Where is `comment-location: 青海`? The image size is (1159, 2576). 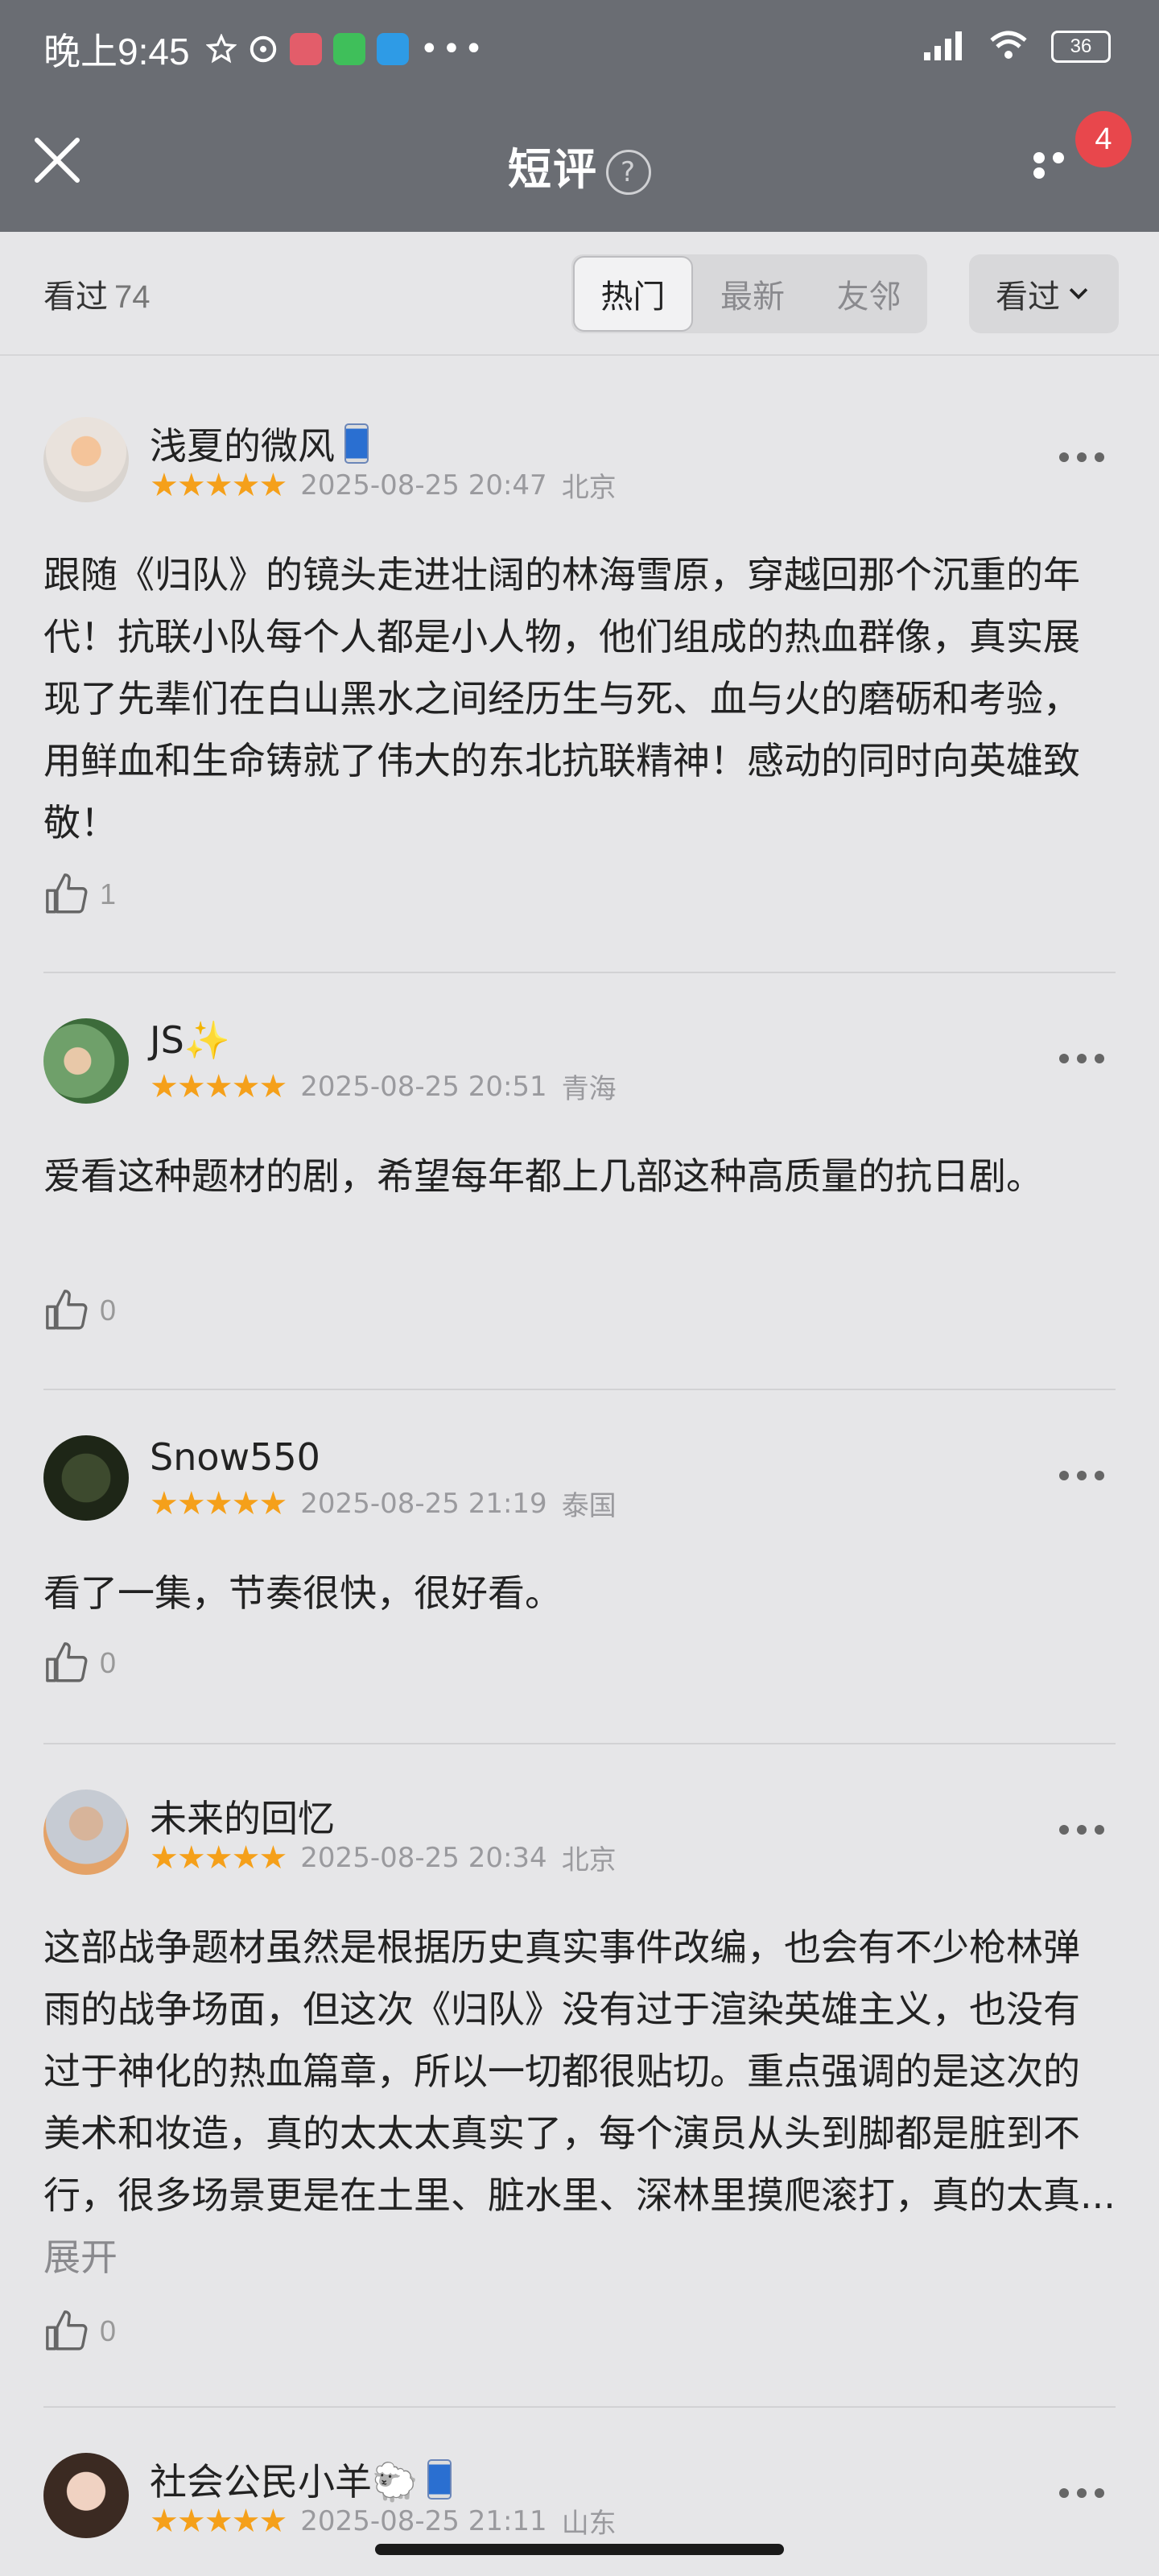
comment-location: 青海 is located at coordinates (589, 1089).